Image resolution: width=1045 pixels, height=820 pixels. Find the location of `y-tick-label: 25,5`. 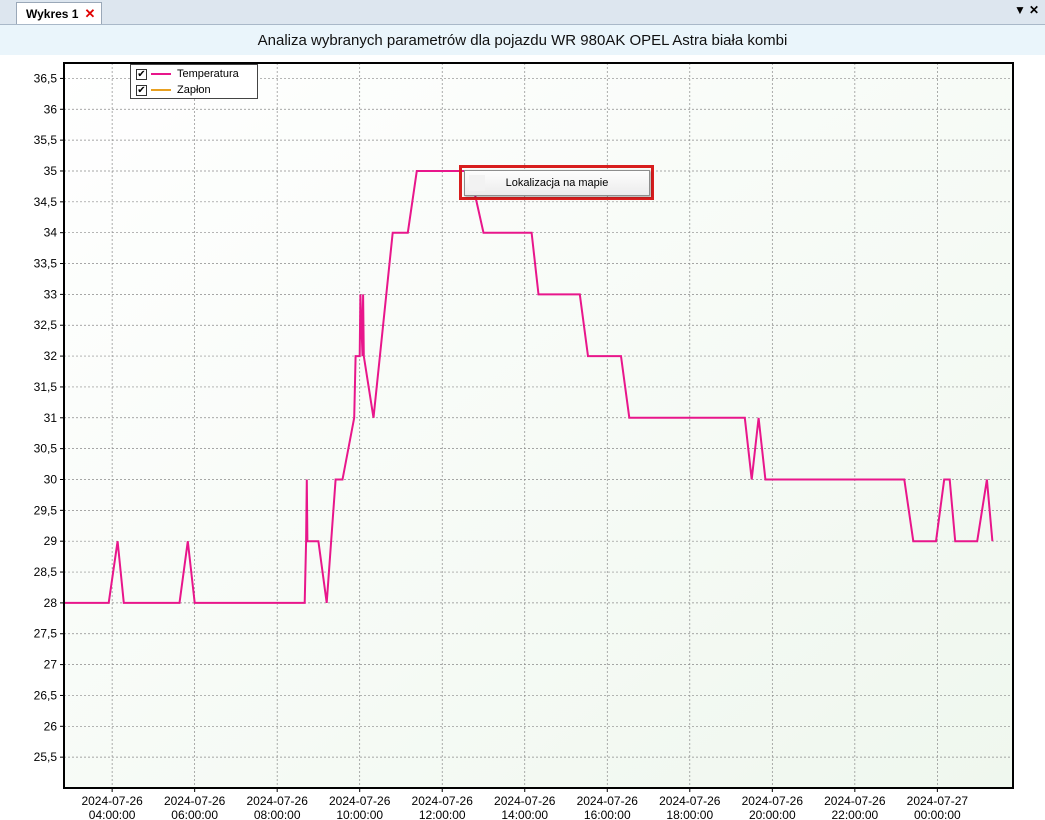

y-tick-label: 25,5 is located at coordinates (46, 757).